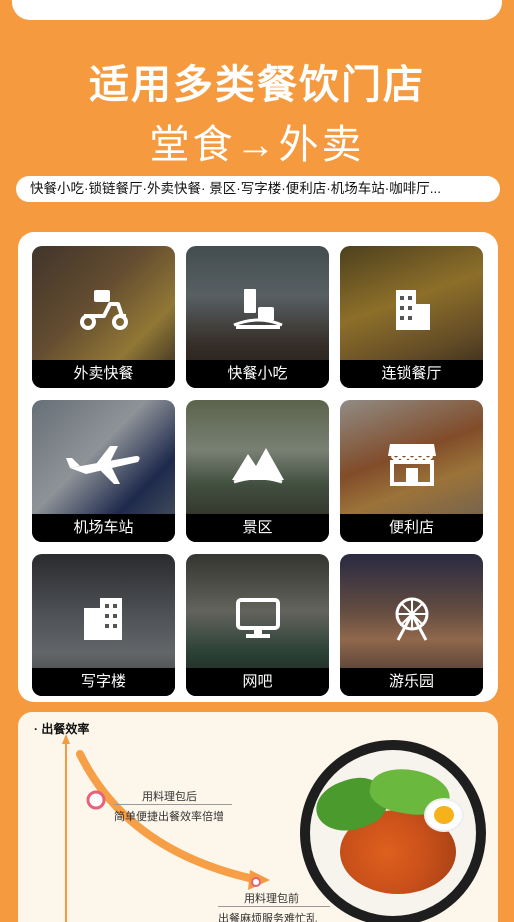 The height and width of the screenshot is (922, 514). I want to click on after-marker, so click(96, 800).